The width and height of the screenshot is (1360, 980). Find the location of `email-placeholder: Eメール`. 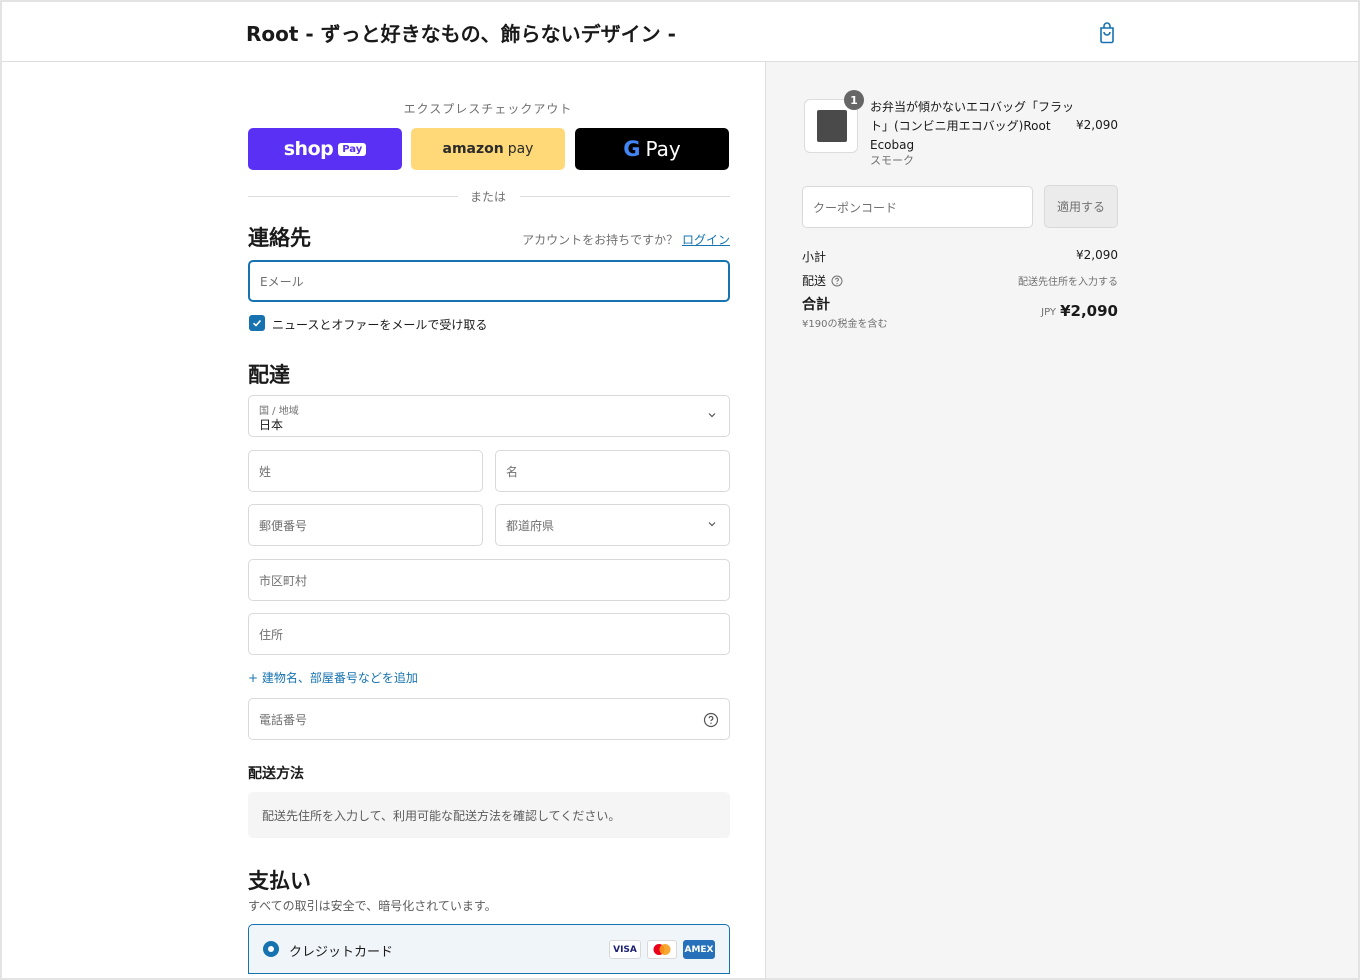

email-placeholder: Eメール is located at coordinates (282, 281).